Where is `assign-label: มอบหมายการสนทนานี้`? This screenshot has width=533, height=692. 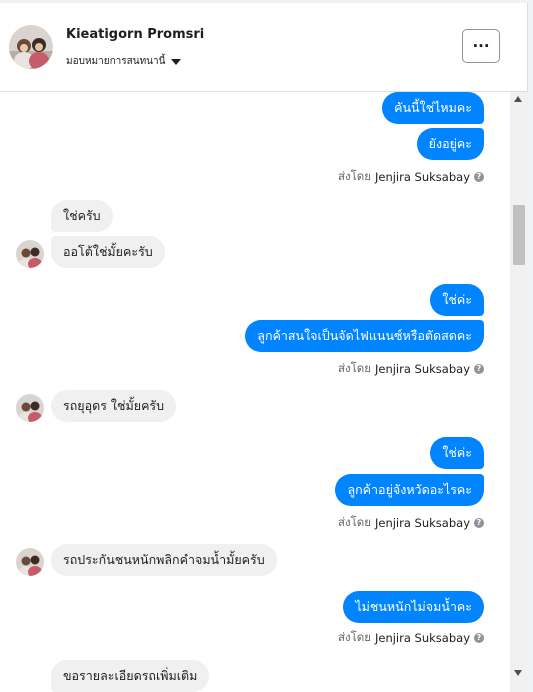 assign-label: มอบหมายการสนทนานี้ is located at coordinates (116, 61).